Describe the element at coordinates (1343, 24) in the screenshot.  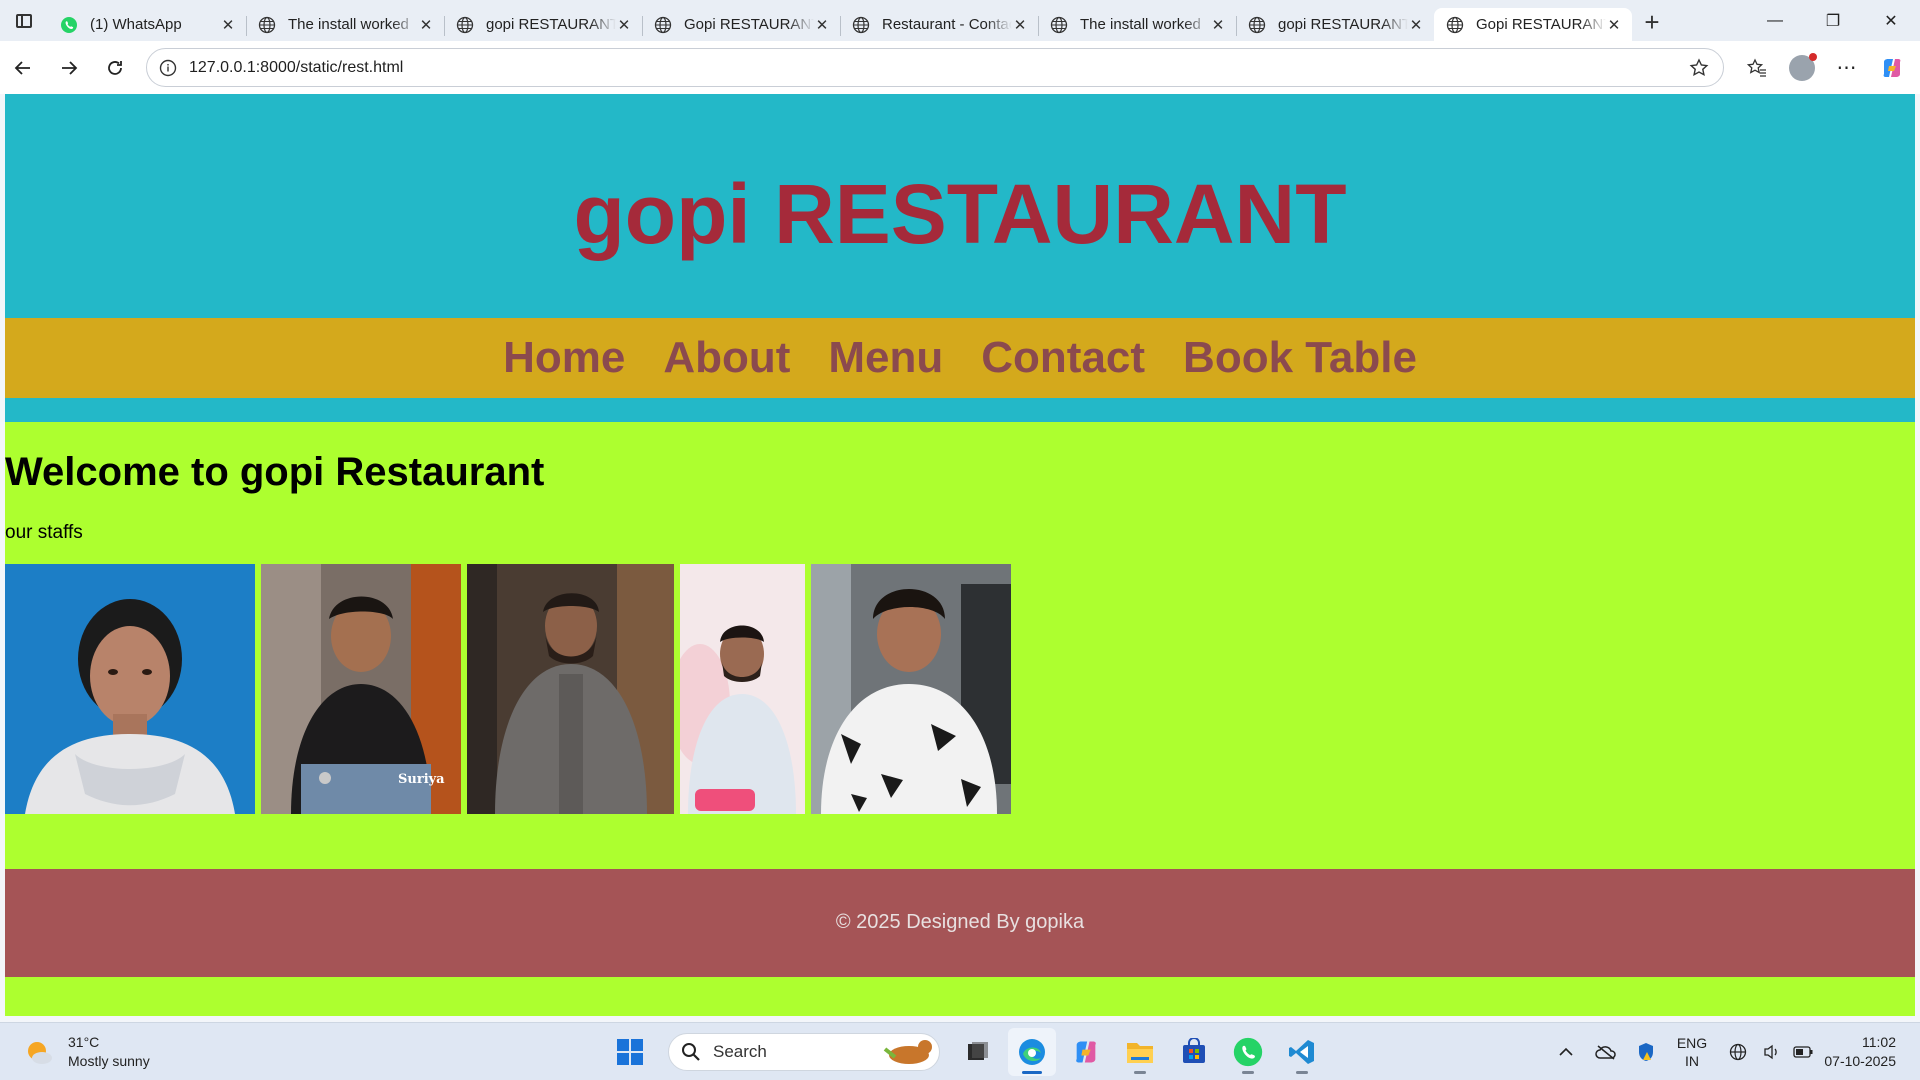
I see `tab-title: gopi RESTAURANT` at that location.